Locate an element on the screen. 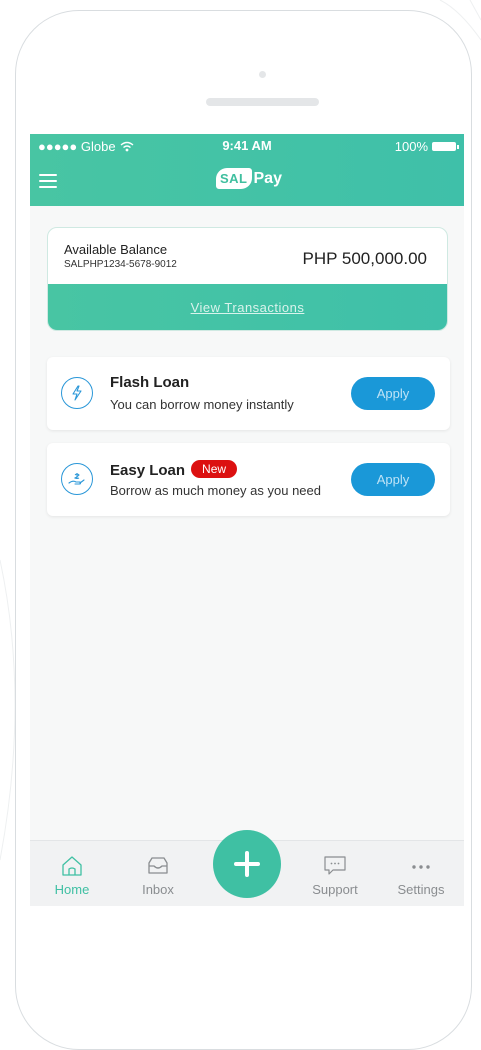 The image size is (481, 1050). plus-icon is located at coordinates (247, 864).